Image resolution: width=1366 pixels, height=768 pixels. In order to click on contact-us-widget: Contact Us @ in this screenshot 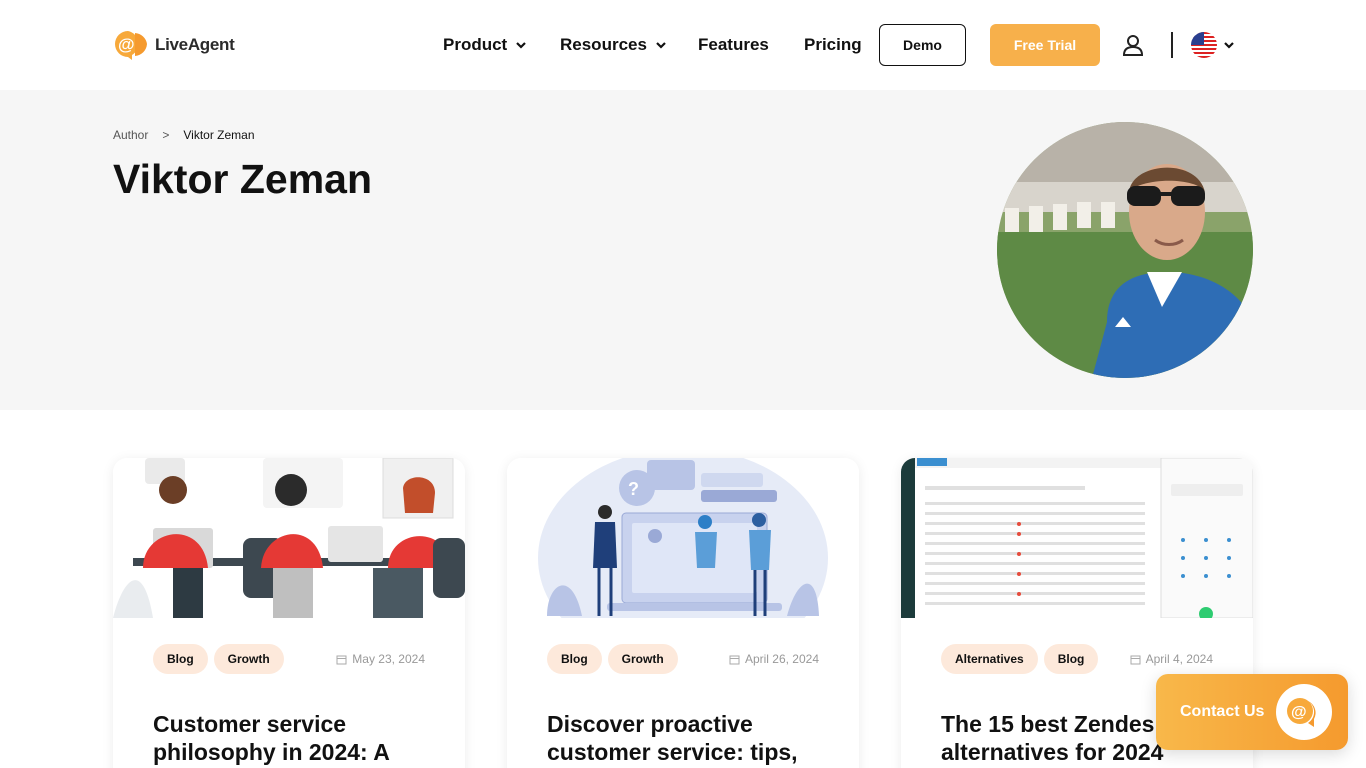, I will do `click(1252, 712)`.